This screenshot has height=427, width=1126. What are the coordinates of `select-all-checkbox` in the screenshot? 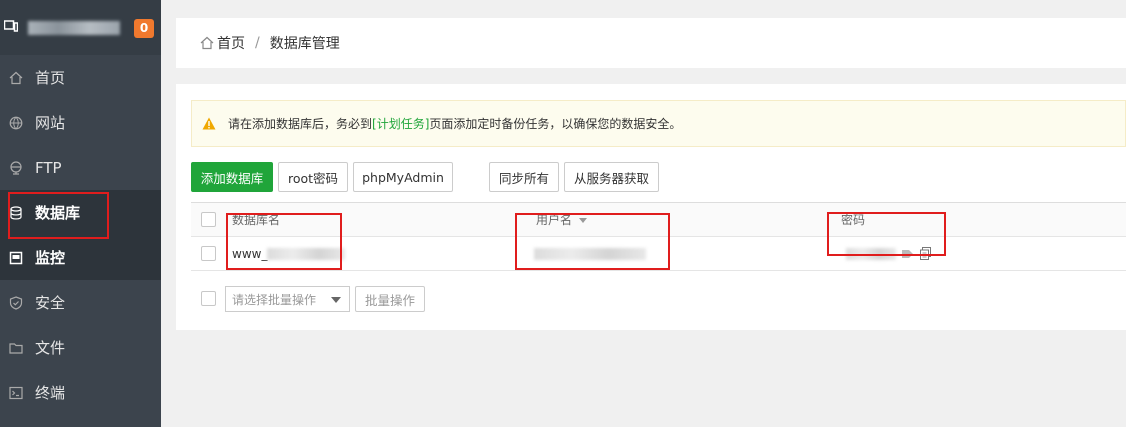 It's located at (208, 219).